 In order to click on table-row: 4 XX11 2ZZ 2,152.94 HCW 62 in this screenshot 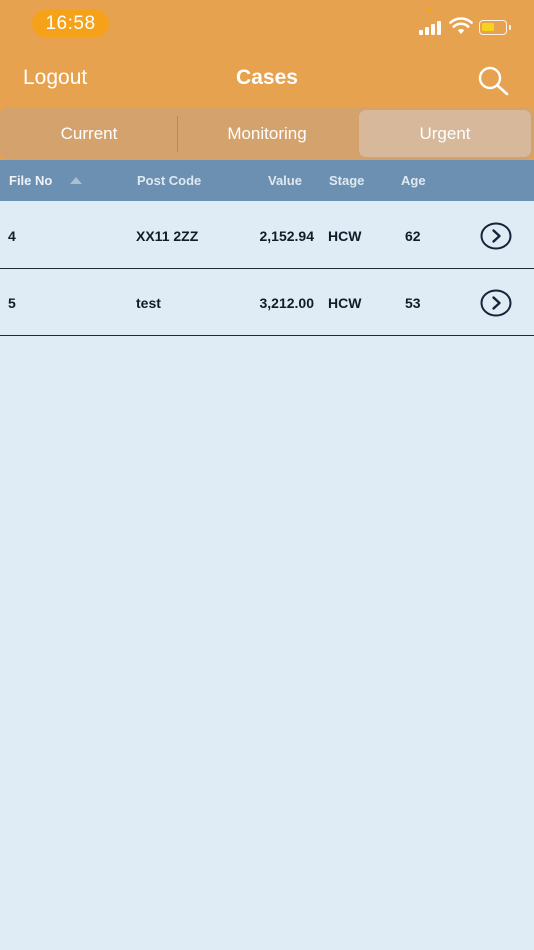, I will do `click(267, 235)`.